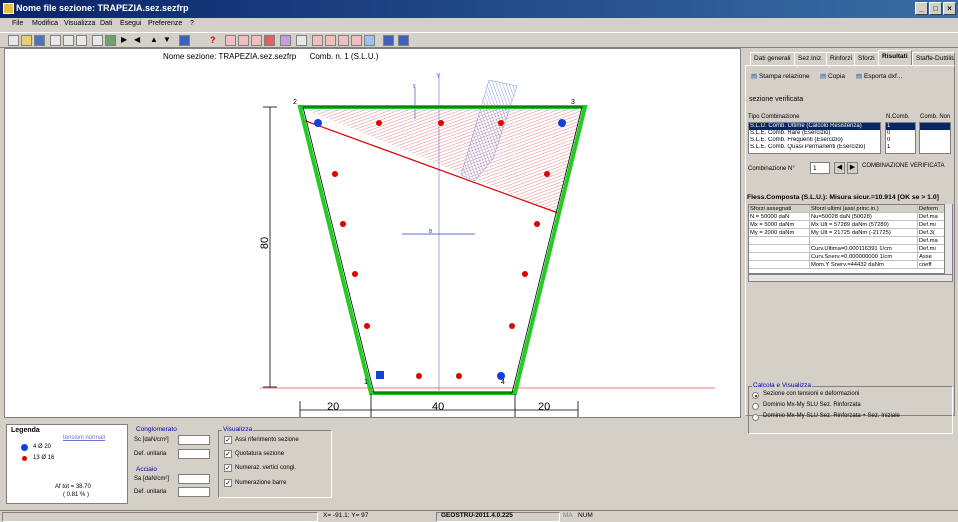 The height and width of the screenshot is (522, 958). I want to click on bars-icon, so click(243, 40).